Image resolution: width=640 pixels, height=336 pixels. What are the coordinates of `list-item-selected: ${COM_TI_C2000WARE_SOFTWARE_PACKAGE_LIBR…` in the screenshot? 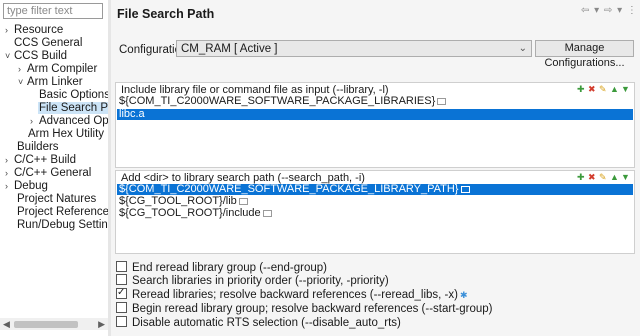 It's located at (375, 189).